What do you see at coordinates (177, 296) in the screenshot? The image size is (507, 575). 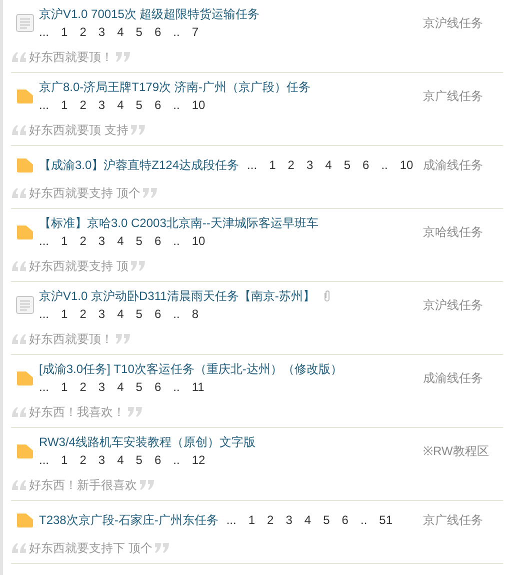 I see `thread-title: 京沪V1.0 京沪动卧D311清晨雨天任务【南京-苏州】` at bounding box center [177, 296].